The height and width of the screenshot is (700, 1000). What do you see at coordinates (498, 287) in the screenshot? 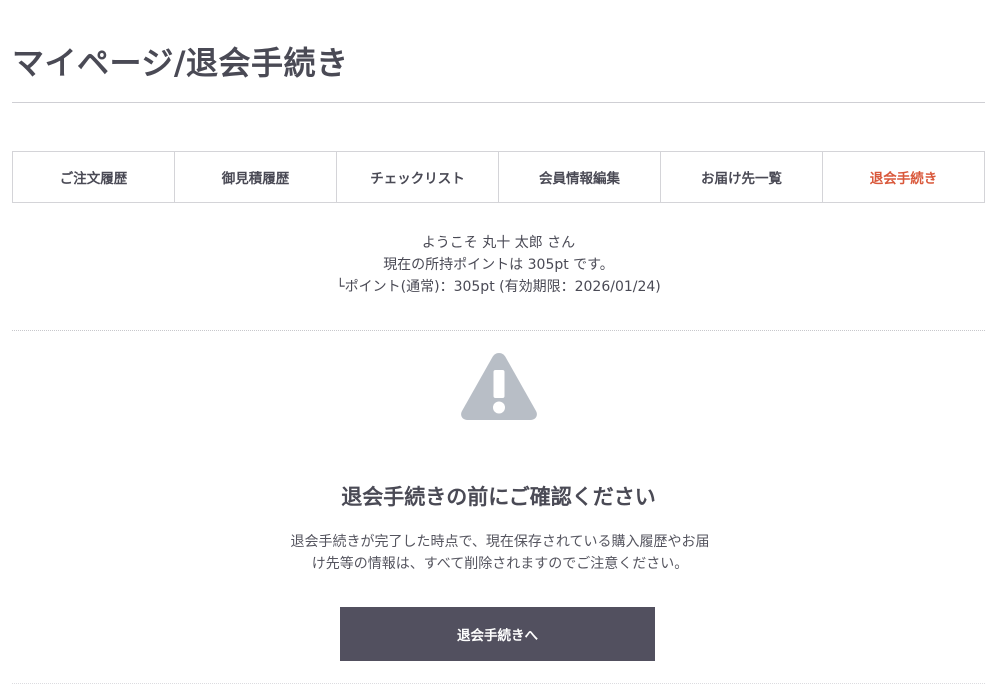
I see `points-detail: └ポイント(通常)：305pt (有効期限：2026/01/24)` at bounding box center [498, 287].